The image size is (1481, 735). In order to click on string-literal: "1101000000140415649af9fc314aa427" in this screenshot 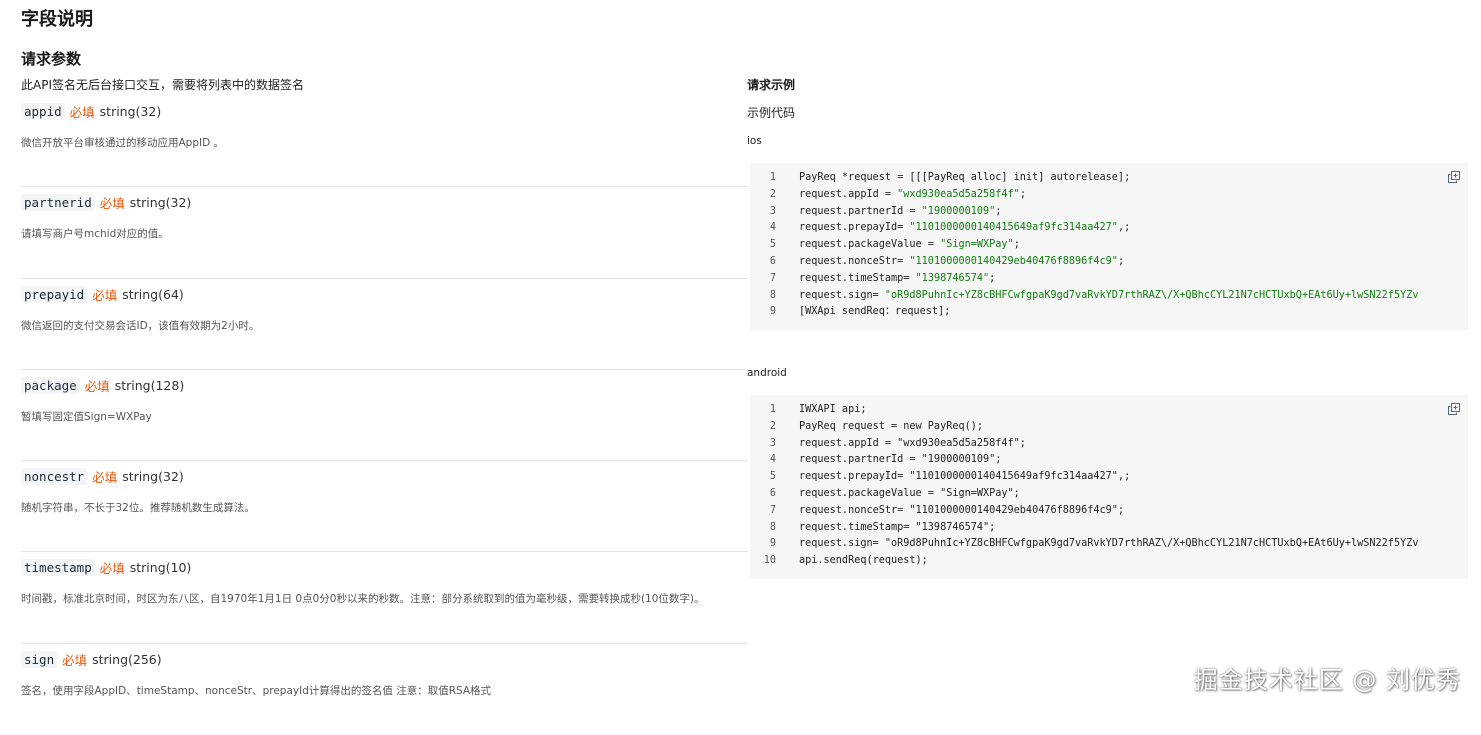, I will do `click(1013, 228)`.